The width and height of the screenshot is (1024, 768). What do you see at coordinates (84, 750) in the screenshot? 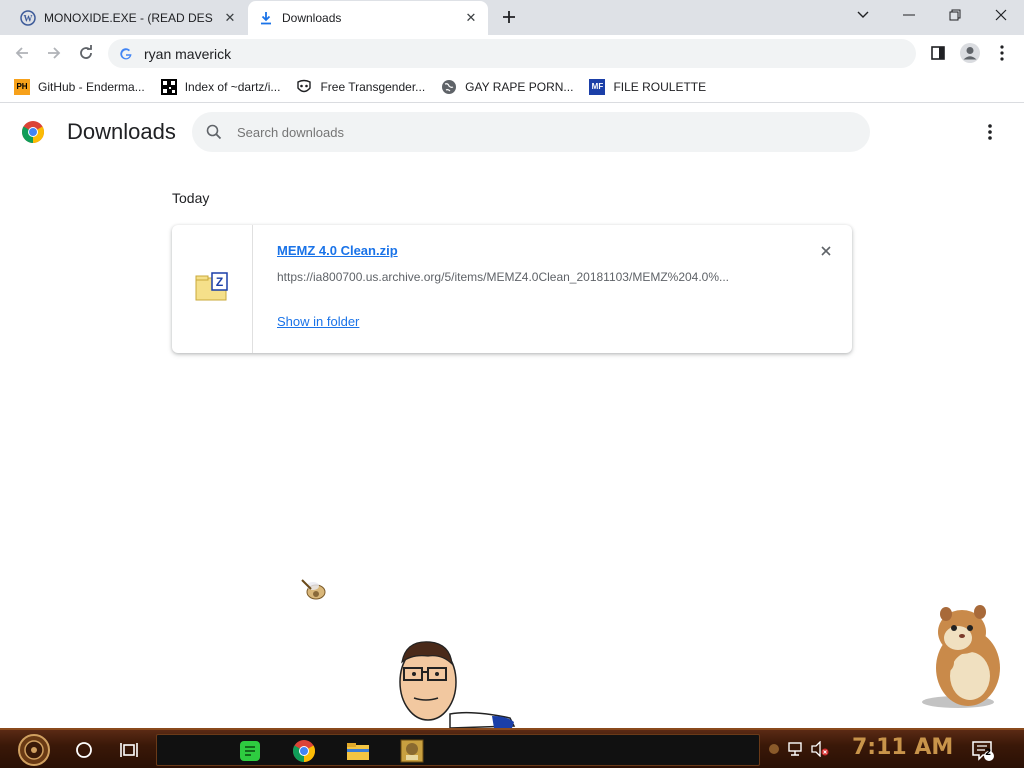
I see `search-circle-icon` at bounding box center [84, 750].